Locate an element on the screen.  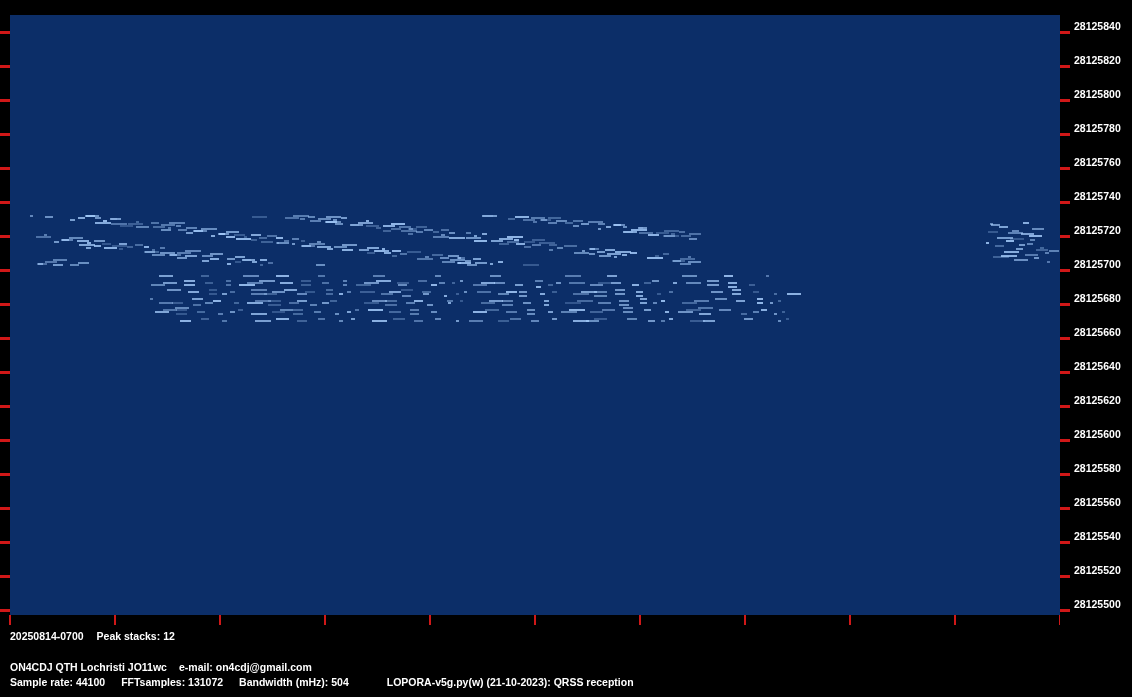
footer-text: Sample rate: 44100 is located at coordinates (58, 682).